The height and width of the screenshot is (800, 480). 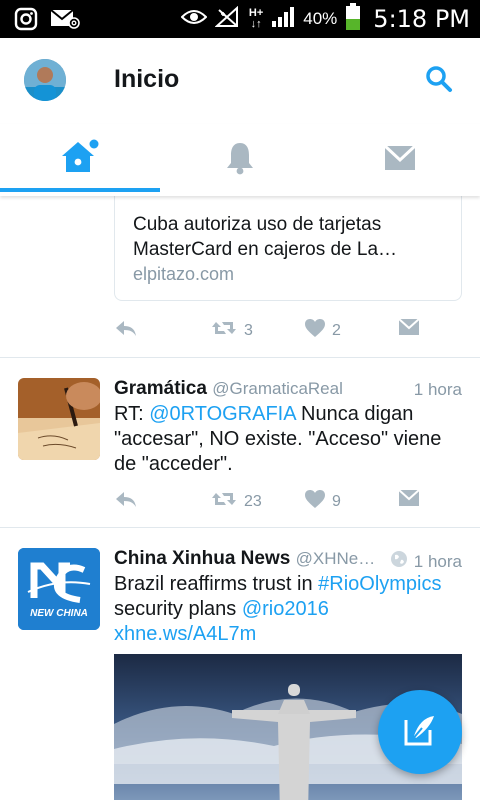 What do you see at coordinates (274, 502) in the screenshot?
I see `tweet-actions: 23 9` at bounding box center [274, 502].